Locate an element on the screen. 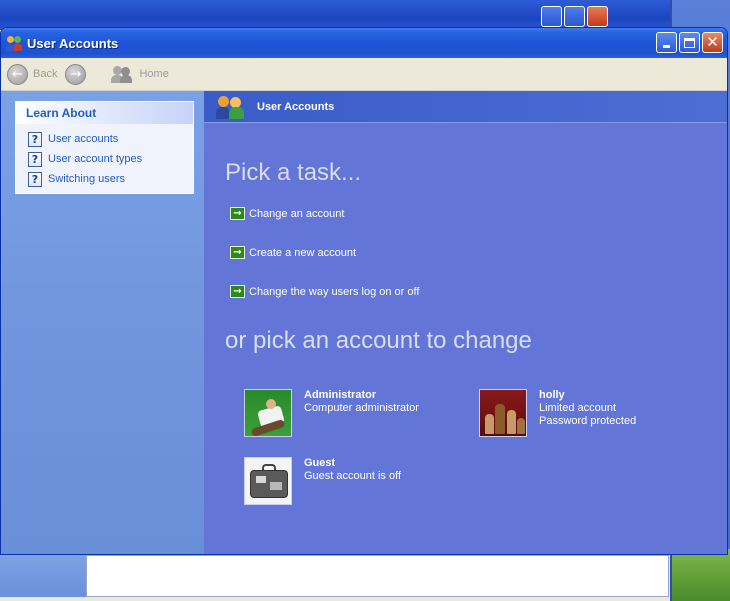  task-label: Change an account is located at coordinates (297, 213).